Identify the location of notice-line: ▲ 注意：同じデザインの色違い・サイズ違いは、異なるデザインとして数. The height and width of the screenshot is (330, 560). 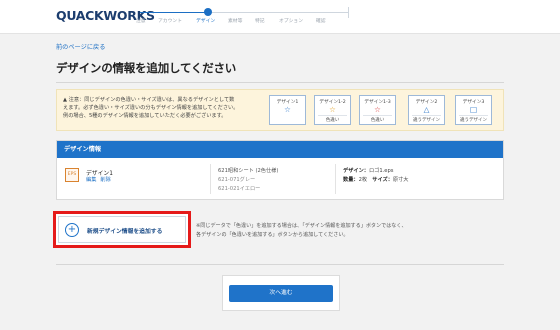
(149, 100).